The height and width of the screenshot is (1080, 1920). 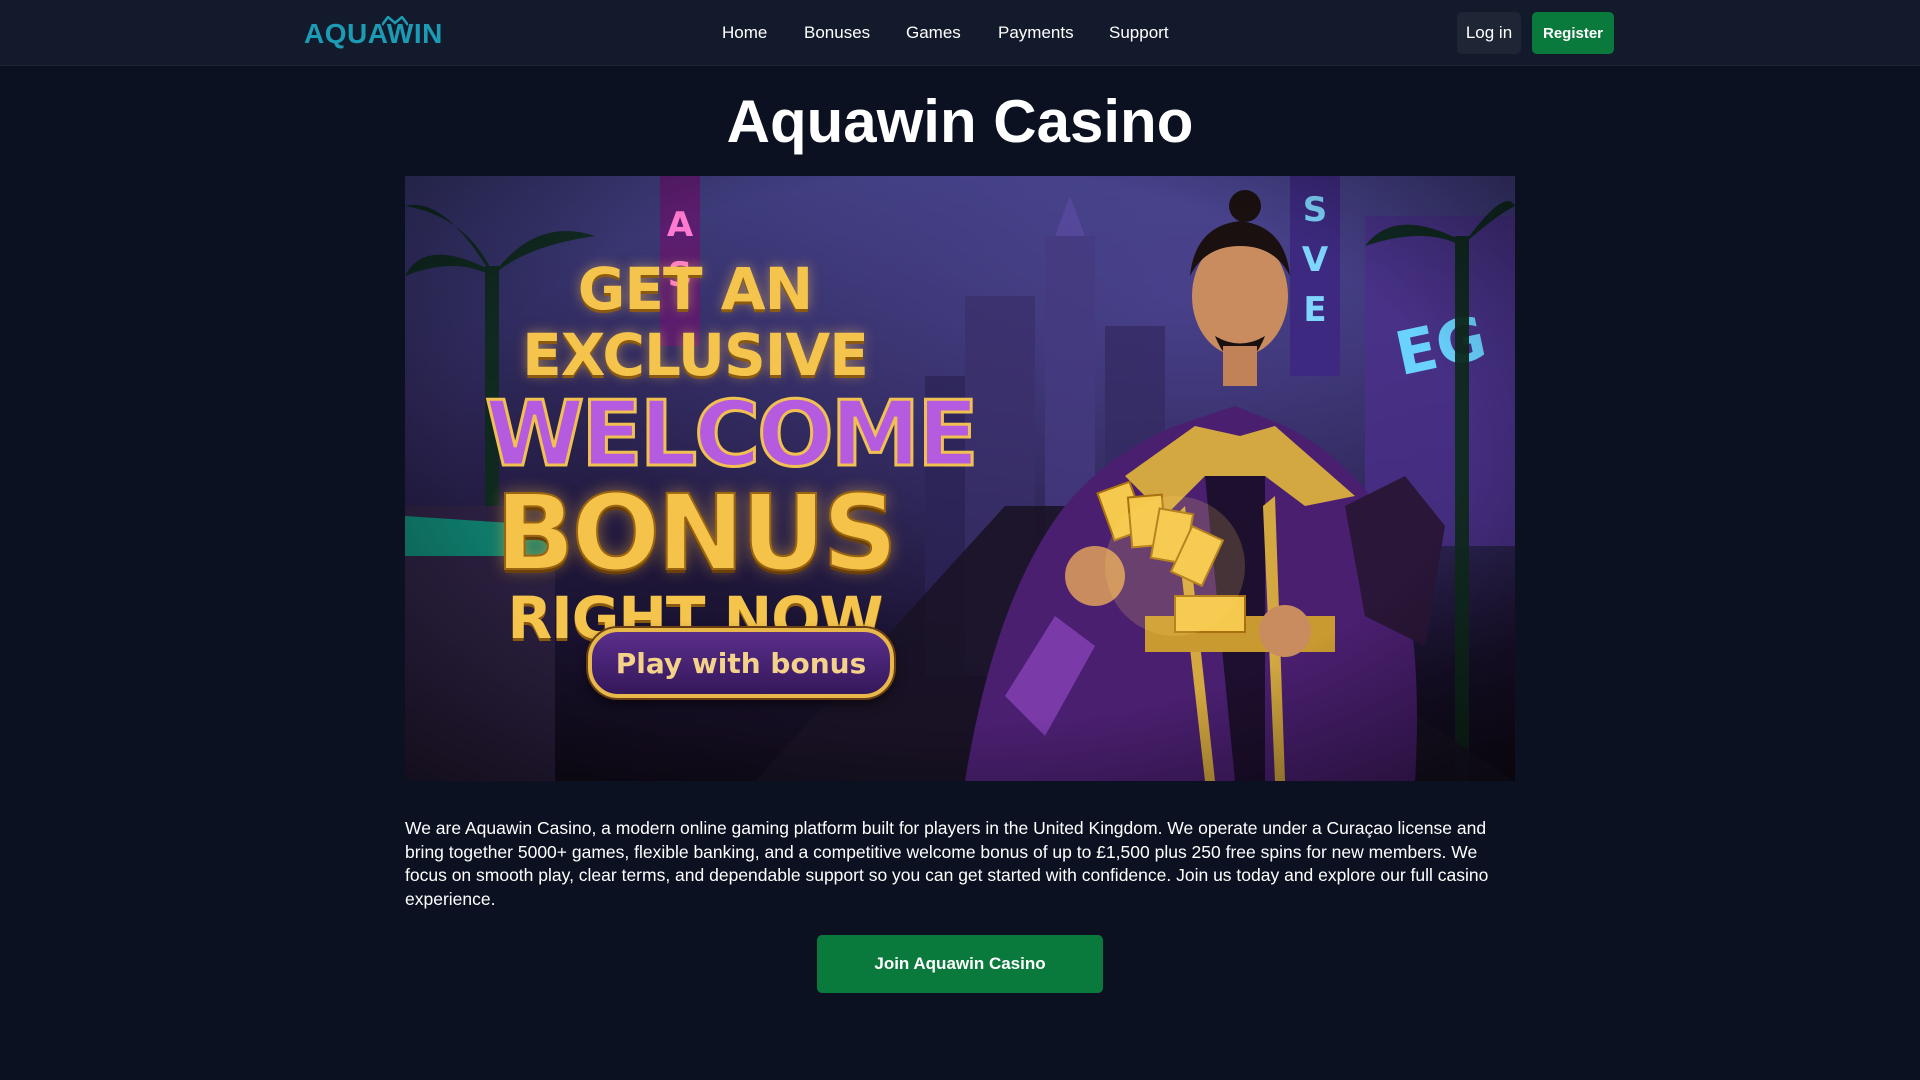 What do you see at coordinates (695, 322) in the screenshot?
I see `banner-line-1: GET AN EXCLUSIVE` at bounding box center [695, 322].